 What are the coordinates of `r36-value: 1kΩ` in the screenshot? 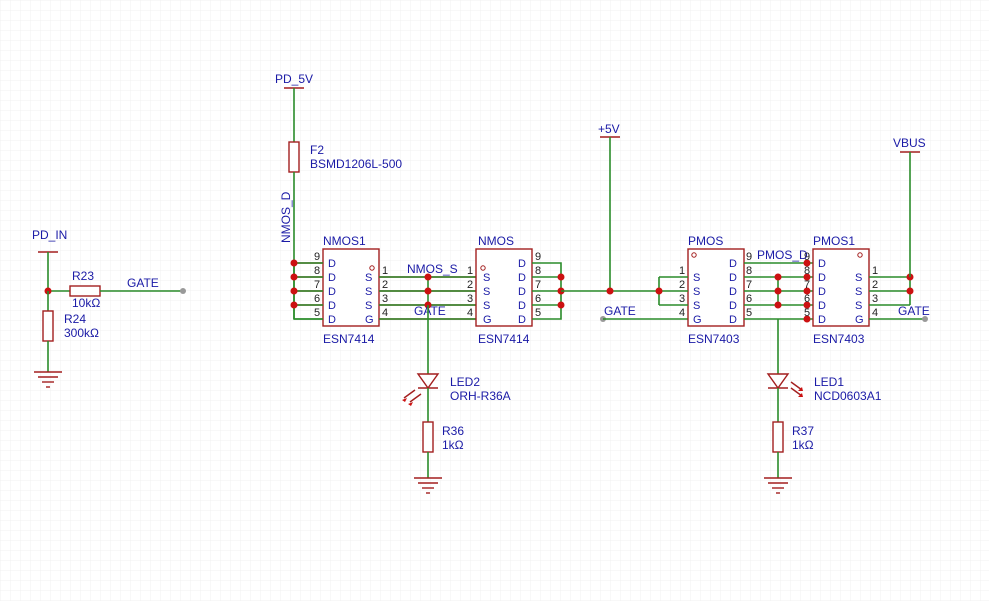 It's located at (453, 445).